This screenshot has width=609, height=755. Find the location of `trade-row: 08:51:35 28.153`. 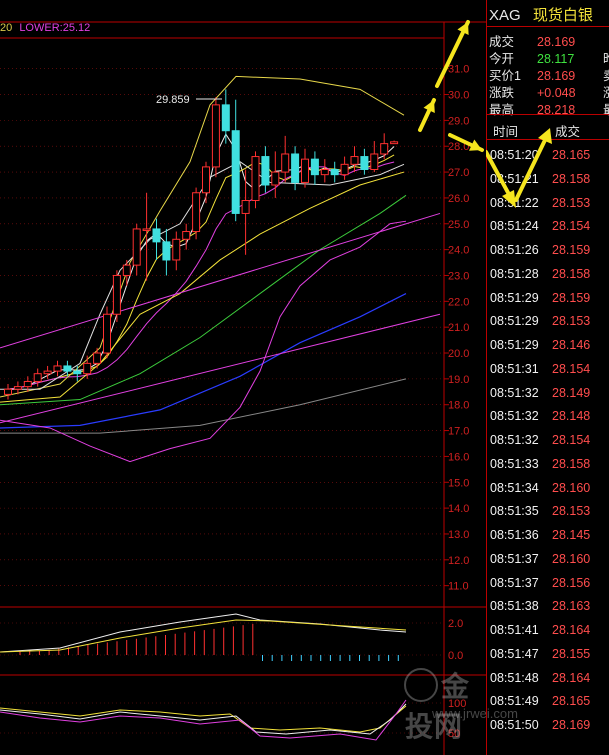

trade-row: 08:51:35 28.153 is located at coordinates (540, 511).